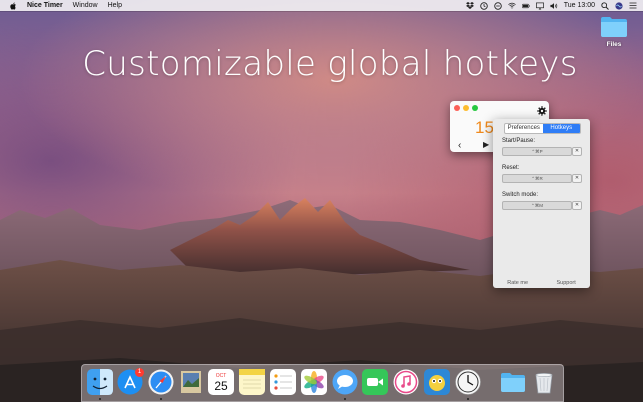 Image resolution: width=643 pixels, height=402 pixels. Describe the element at coordinates (345, 382) in the screenshot. I see `messages-icon` at that location.